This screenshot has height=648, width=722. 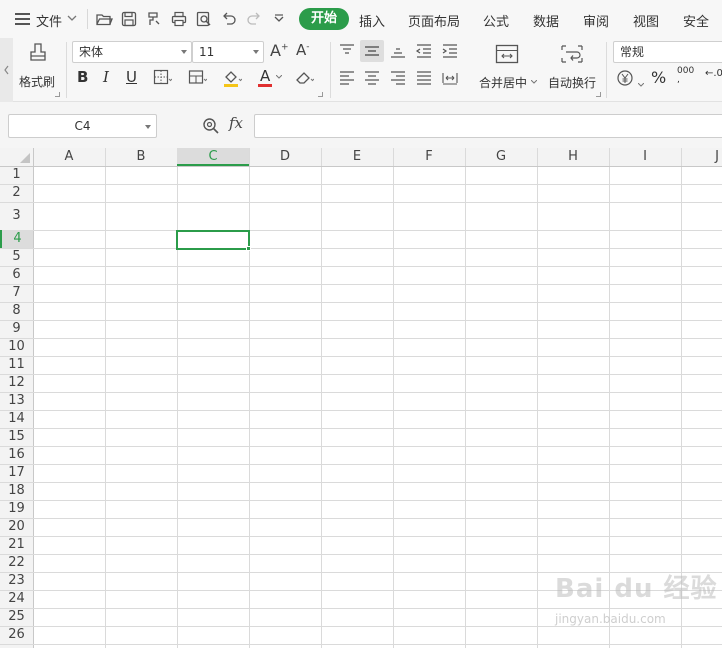 I want to click on thousands-separator-button: 000,, so click(x=685, y=76).